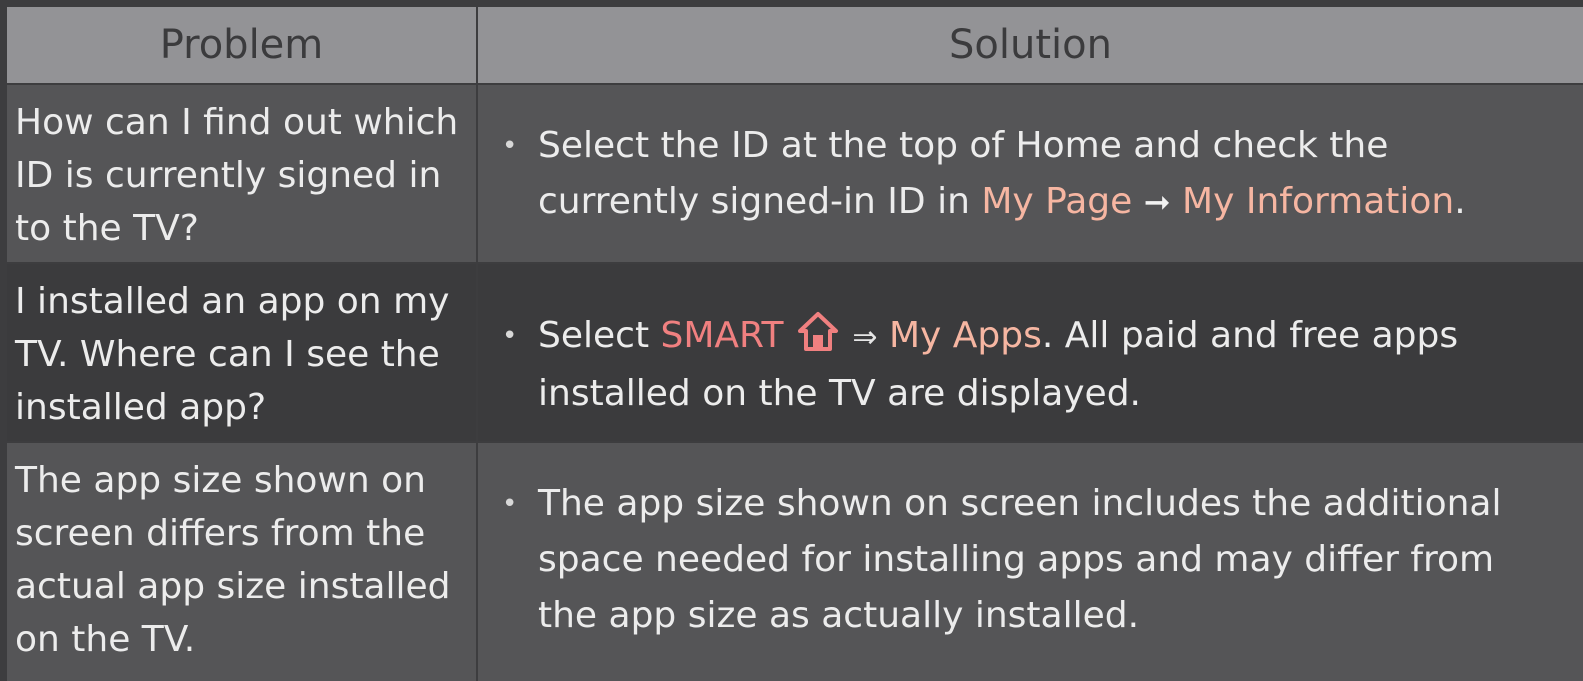 The height and width of the screenshot is (681, 1583). I want to click on table-header: Problem Solution, so click(795, 45).